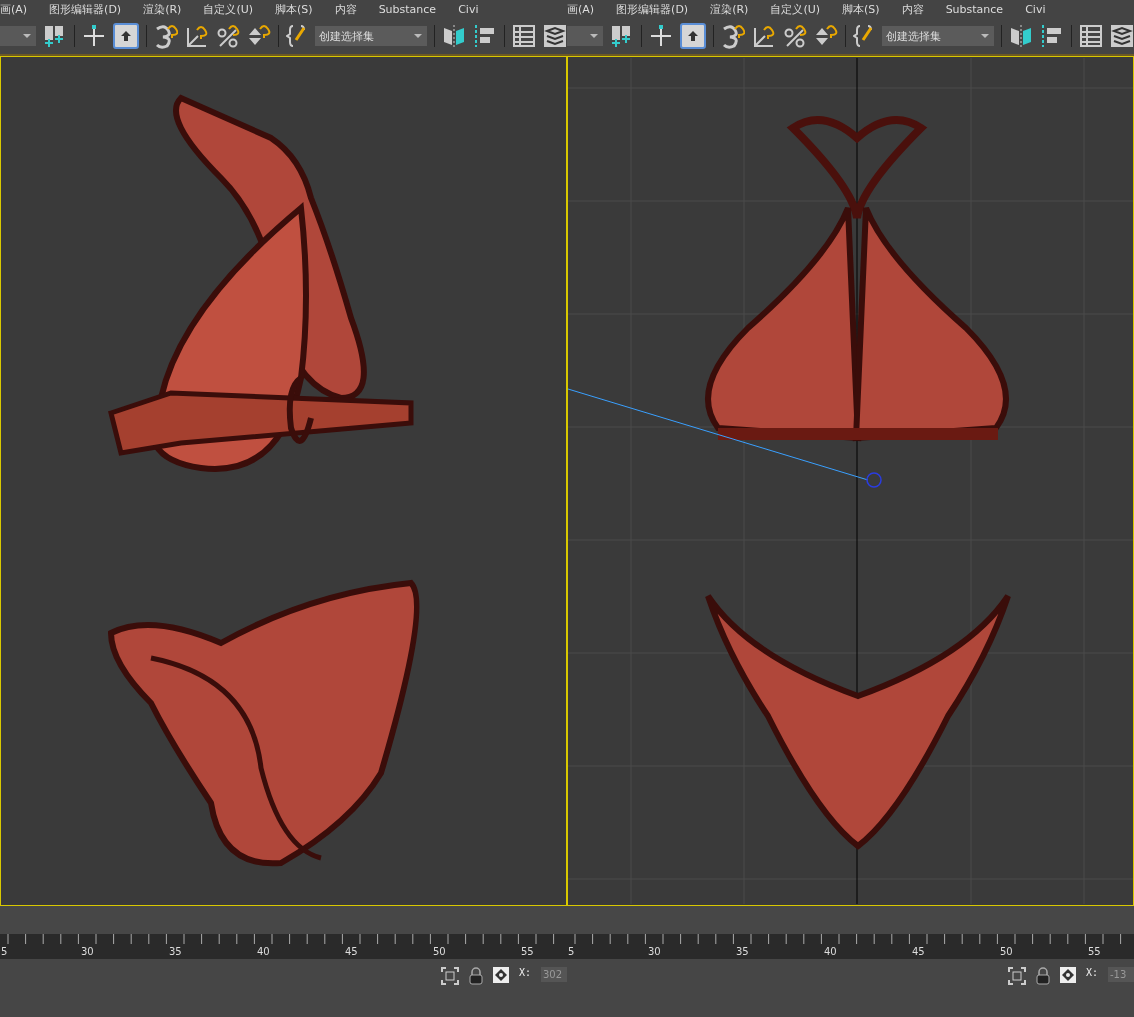  I want to click on dropdown, so click(18, 36).